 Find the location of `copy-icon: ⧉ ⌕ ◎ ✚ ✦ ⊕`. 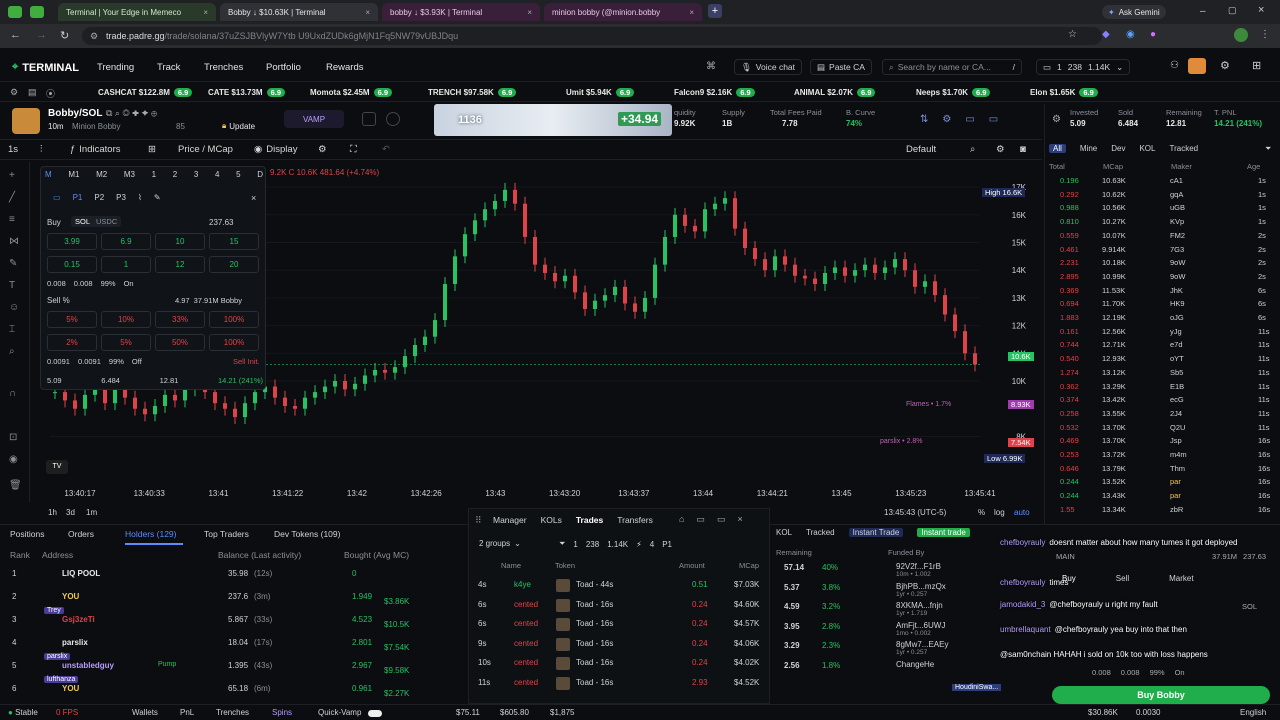

copy-icon: ⧉ ⌕ ◎ ✚ ✦ ⊕ is located at coordinates (131, 113).